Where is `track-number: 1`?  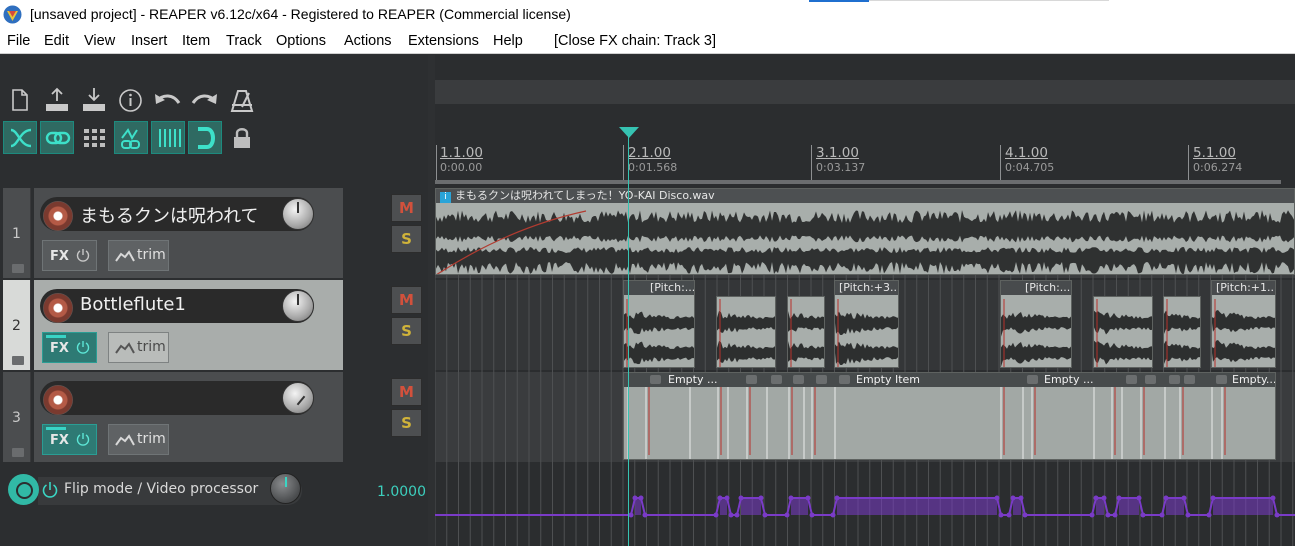
track-number: 1 is located at coordinates (16, 234).